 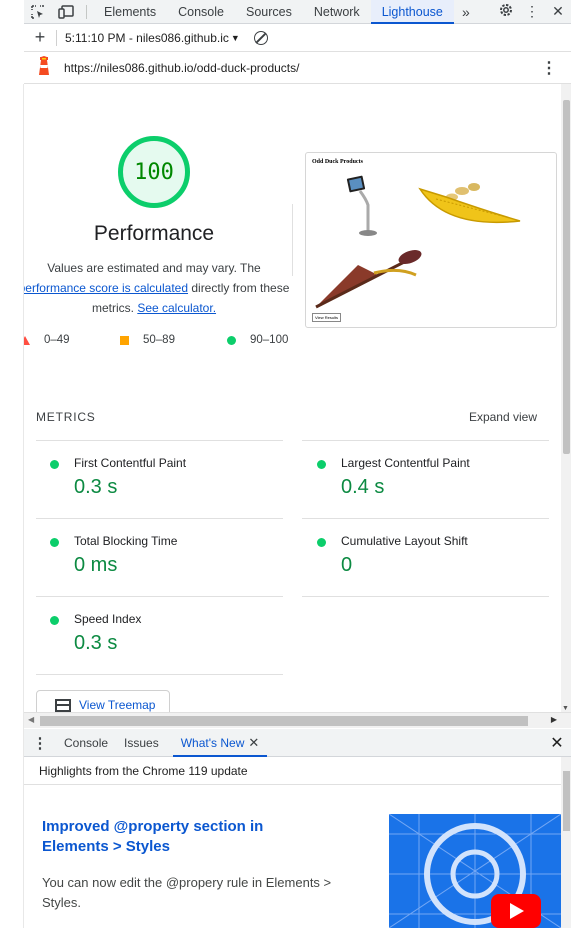 What do you see at coordinates (86, 743) in the screenshot?
I see `drawer-tab-console: Console` at bounding box center [86, 743].